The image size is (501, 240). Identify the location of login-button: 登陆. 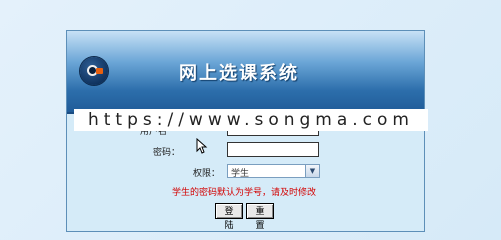
(229, 217).